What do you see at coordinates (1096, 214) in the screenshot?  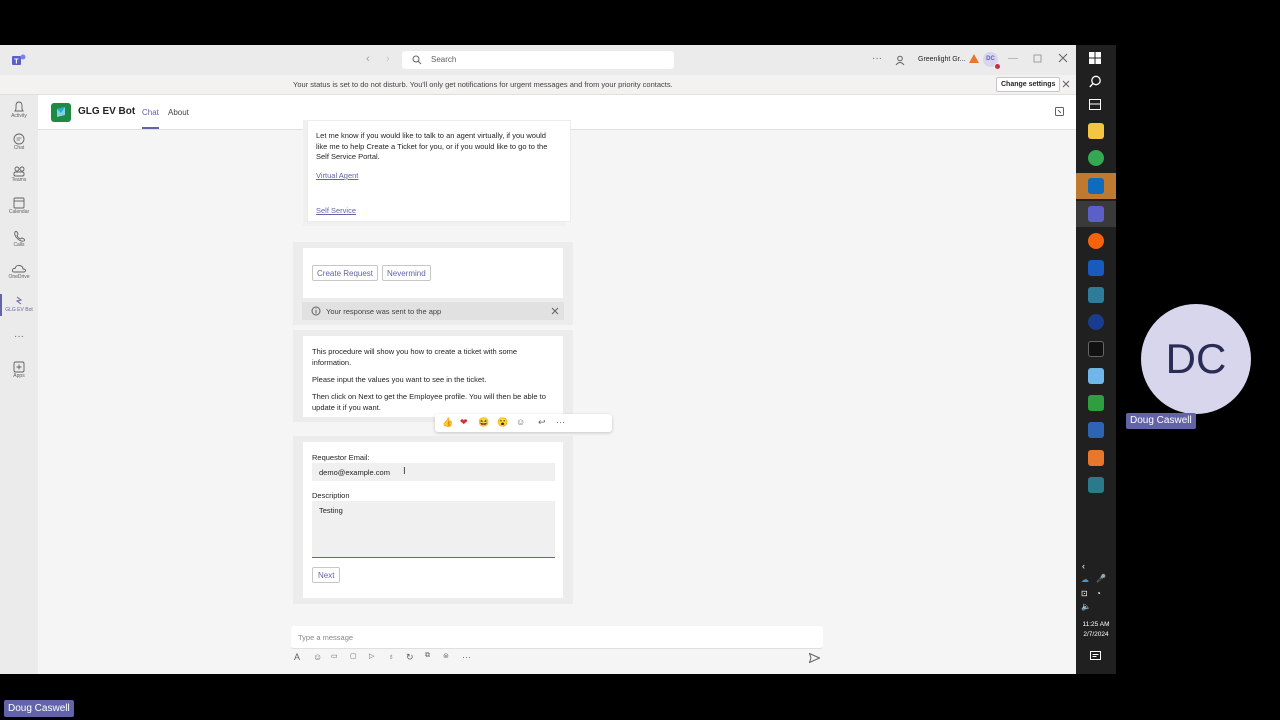 I see `teams-taskbar-icon` at bounding box center [1096, 214].